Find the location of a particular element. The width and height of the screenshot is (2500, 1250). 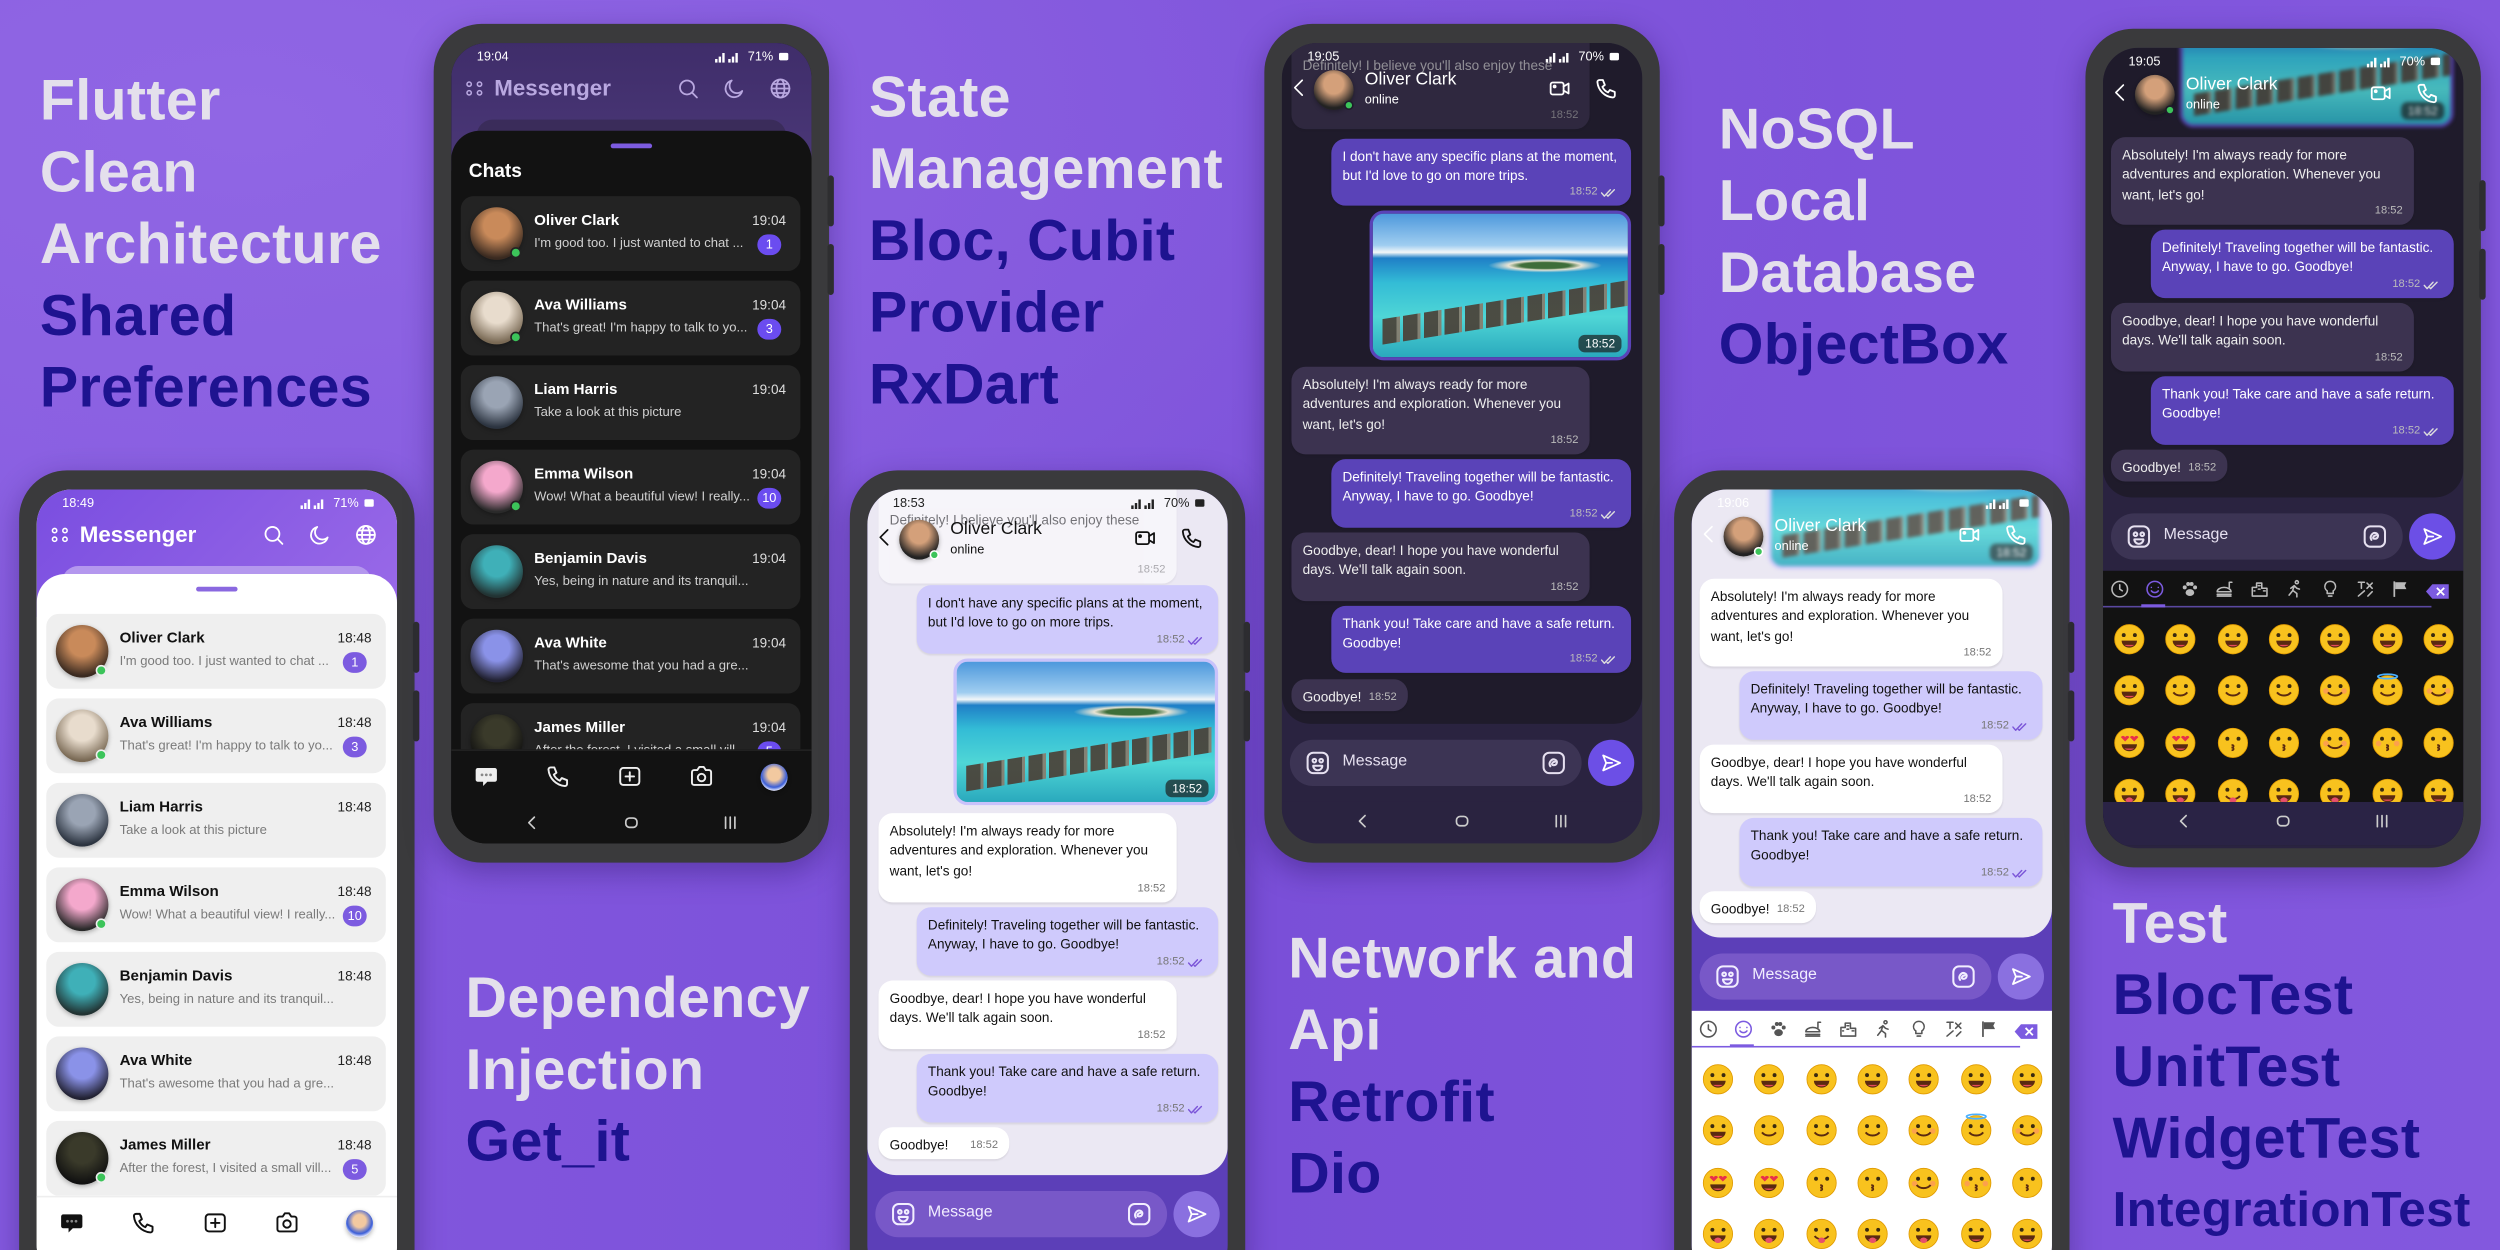

emoji-heart-eyes is located at coordinates (1717, 1181).